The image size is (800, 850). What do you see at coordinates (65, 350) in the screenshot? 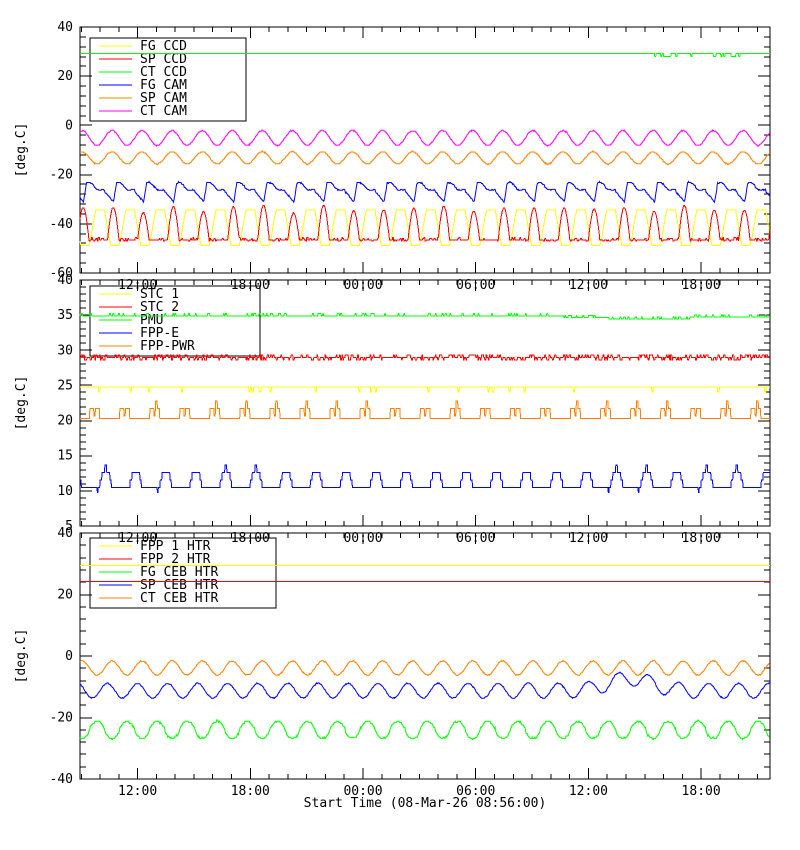
I see `y-tick-label: 30` at bounding box center [65, 350].